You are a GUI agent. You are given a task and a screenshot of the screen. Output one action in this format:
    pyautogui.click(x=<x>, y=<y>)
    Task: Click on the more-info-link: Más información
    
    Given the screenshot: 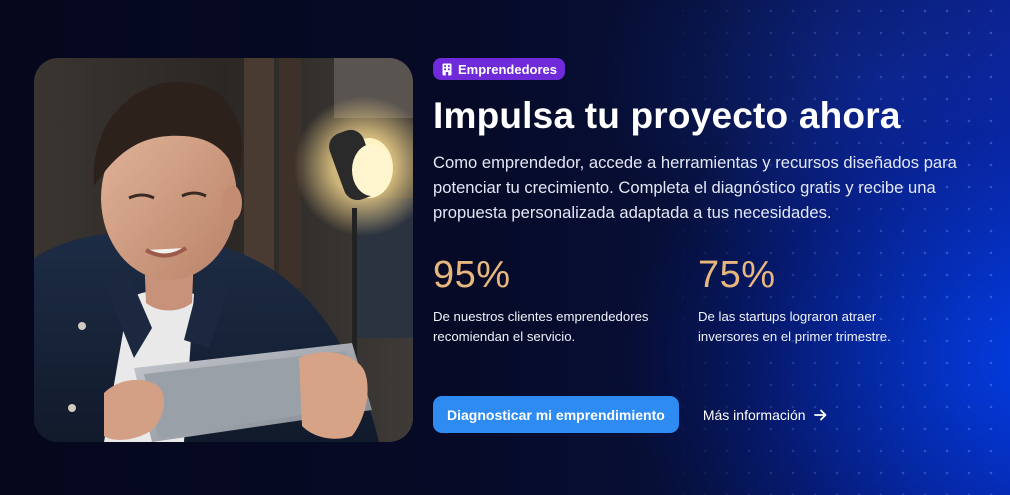 What is the action you would take?
    pyautogui.click(x=765, y=415)
    